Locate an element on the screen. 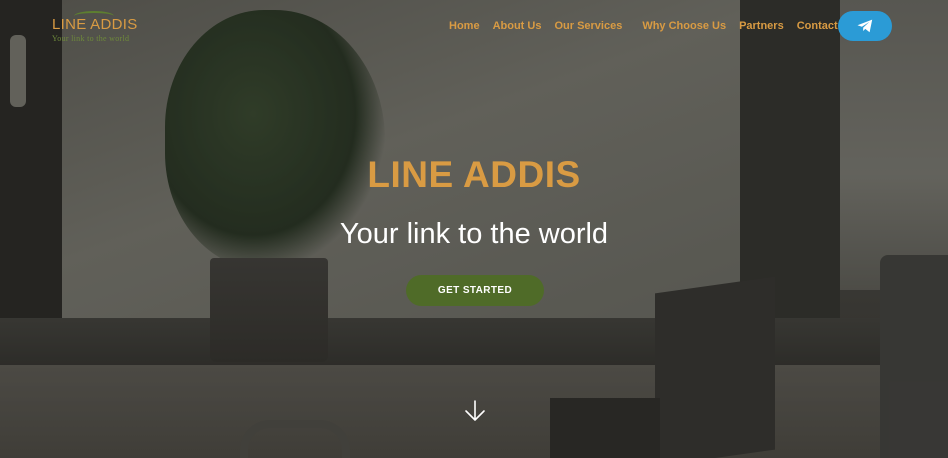  get-started-button: GET STARTED is located at coordinates (475, 290).